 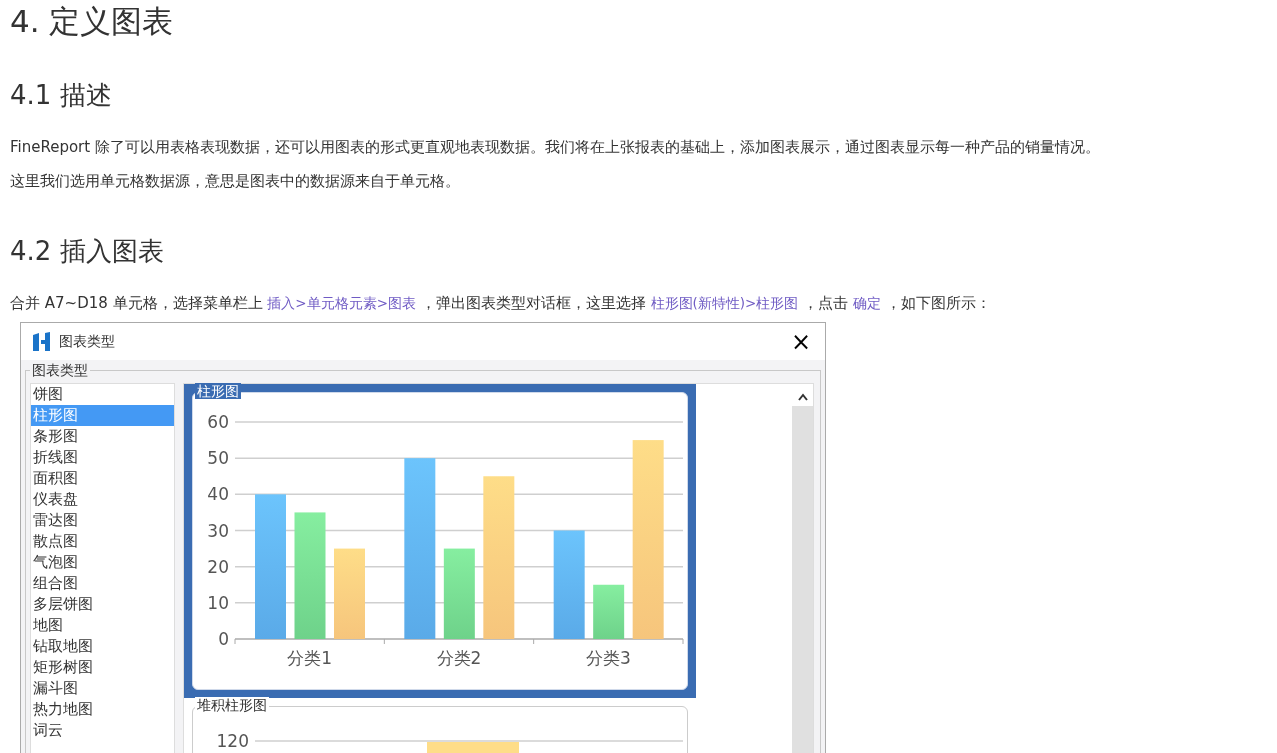 What do you see at coordinates (218, 494) in the screenshot?
I see `y-axis-label: 40` at bounding box center [218, 494].